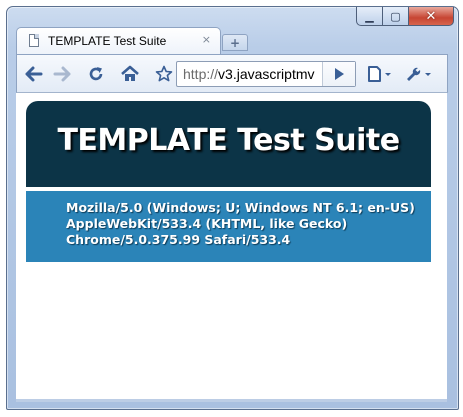 The width and height of the screenshot is (463, 417). I want to click on maximize-icon: ▢, so click(395, 16).